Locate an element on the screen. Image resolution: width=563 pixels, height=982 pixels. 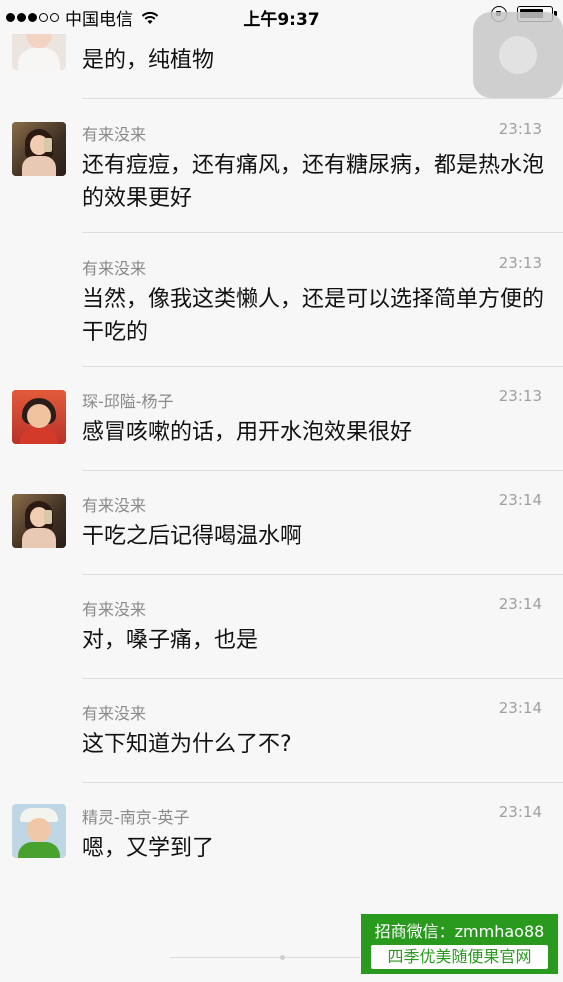
message-text: 对，嗓子痛，也是 is located at coordinates (170, 640).